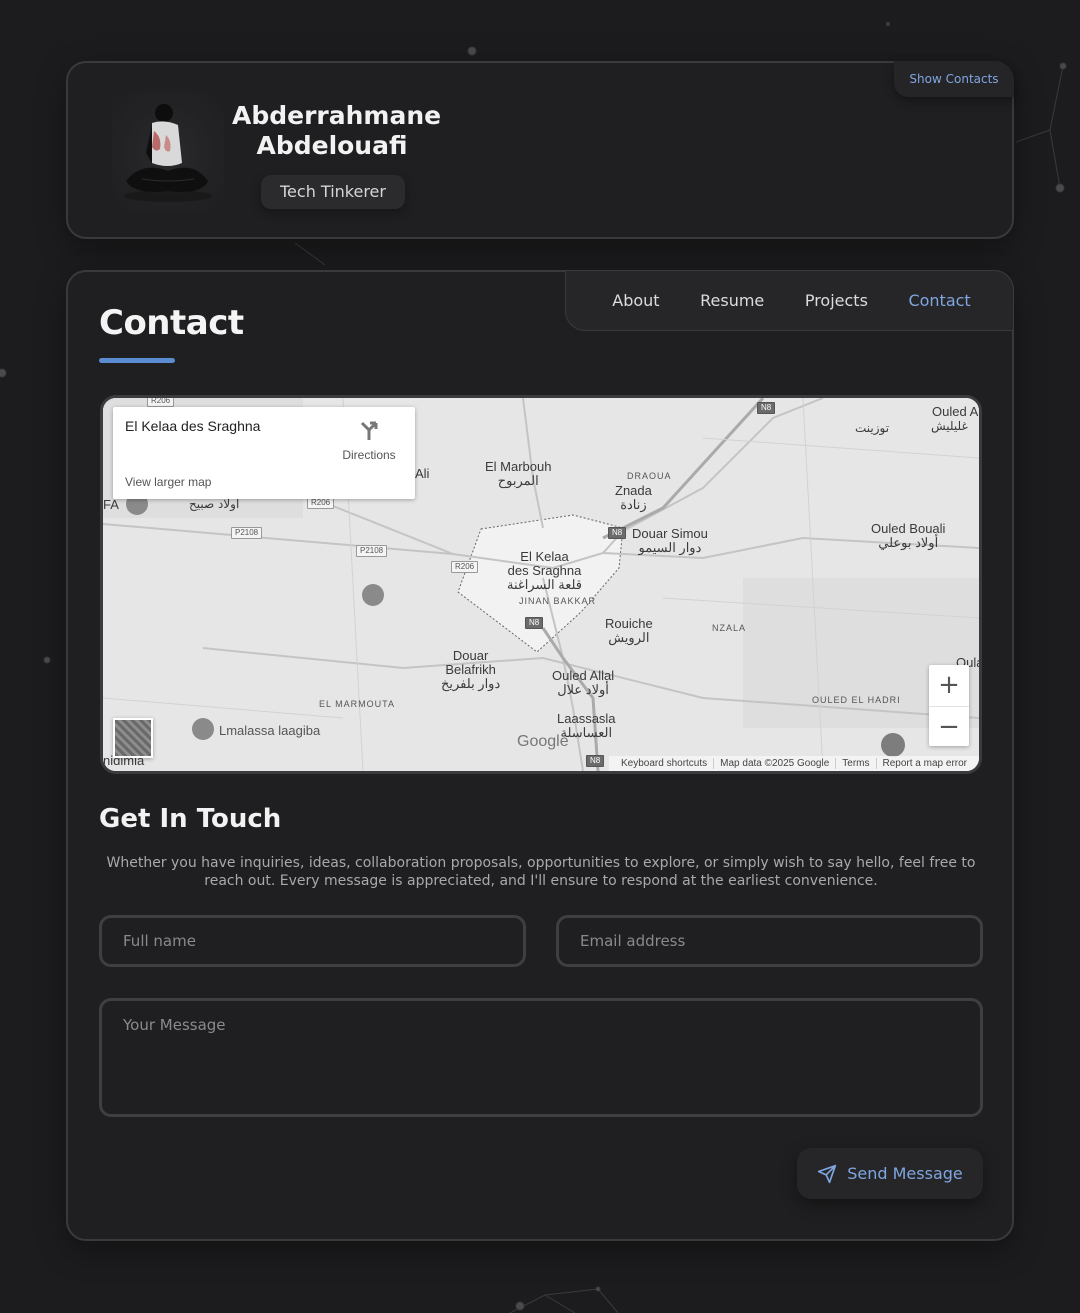 The image size is (1080, 1313). Describe the element at coordinates (422, 473) in the screenshot. I see `map-label-ali: Ali` at that location.